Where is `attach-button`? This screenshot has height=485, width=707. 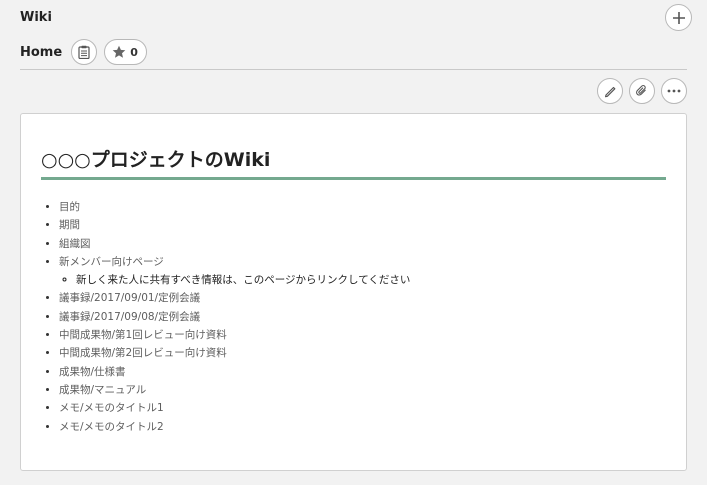
attach-button is located at coordinates (642, 91).